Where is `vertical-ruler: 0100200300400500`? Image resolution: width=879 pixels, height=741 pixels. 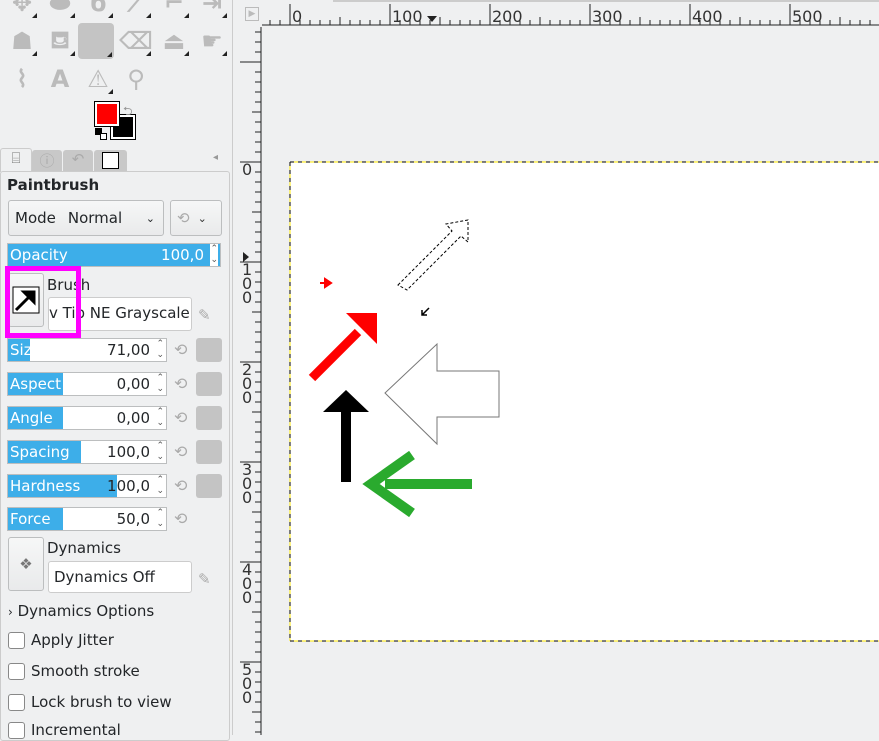
vertical-ruler: 0100200300400500 is located at coordinates (251, 381).